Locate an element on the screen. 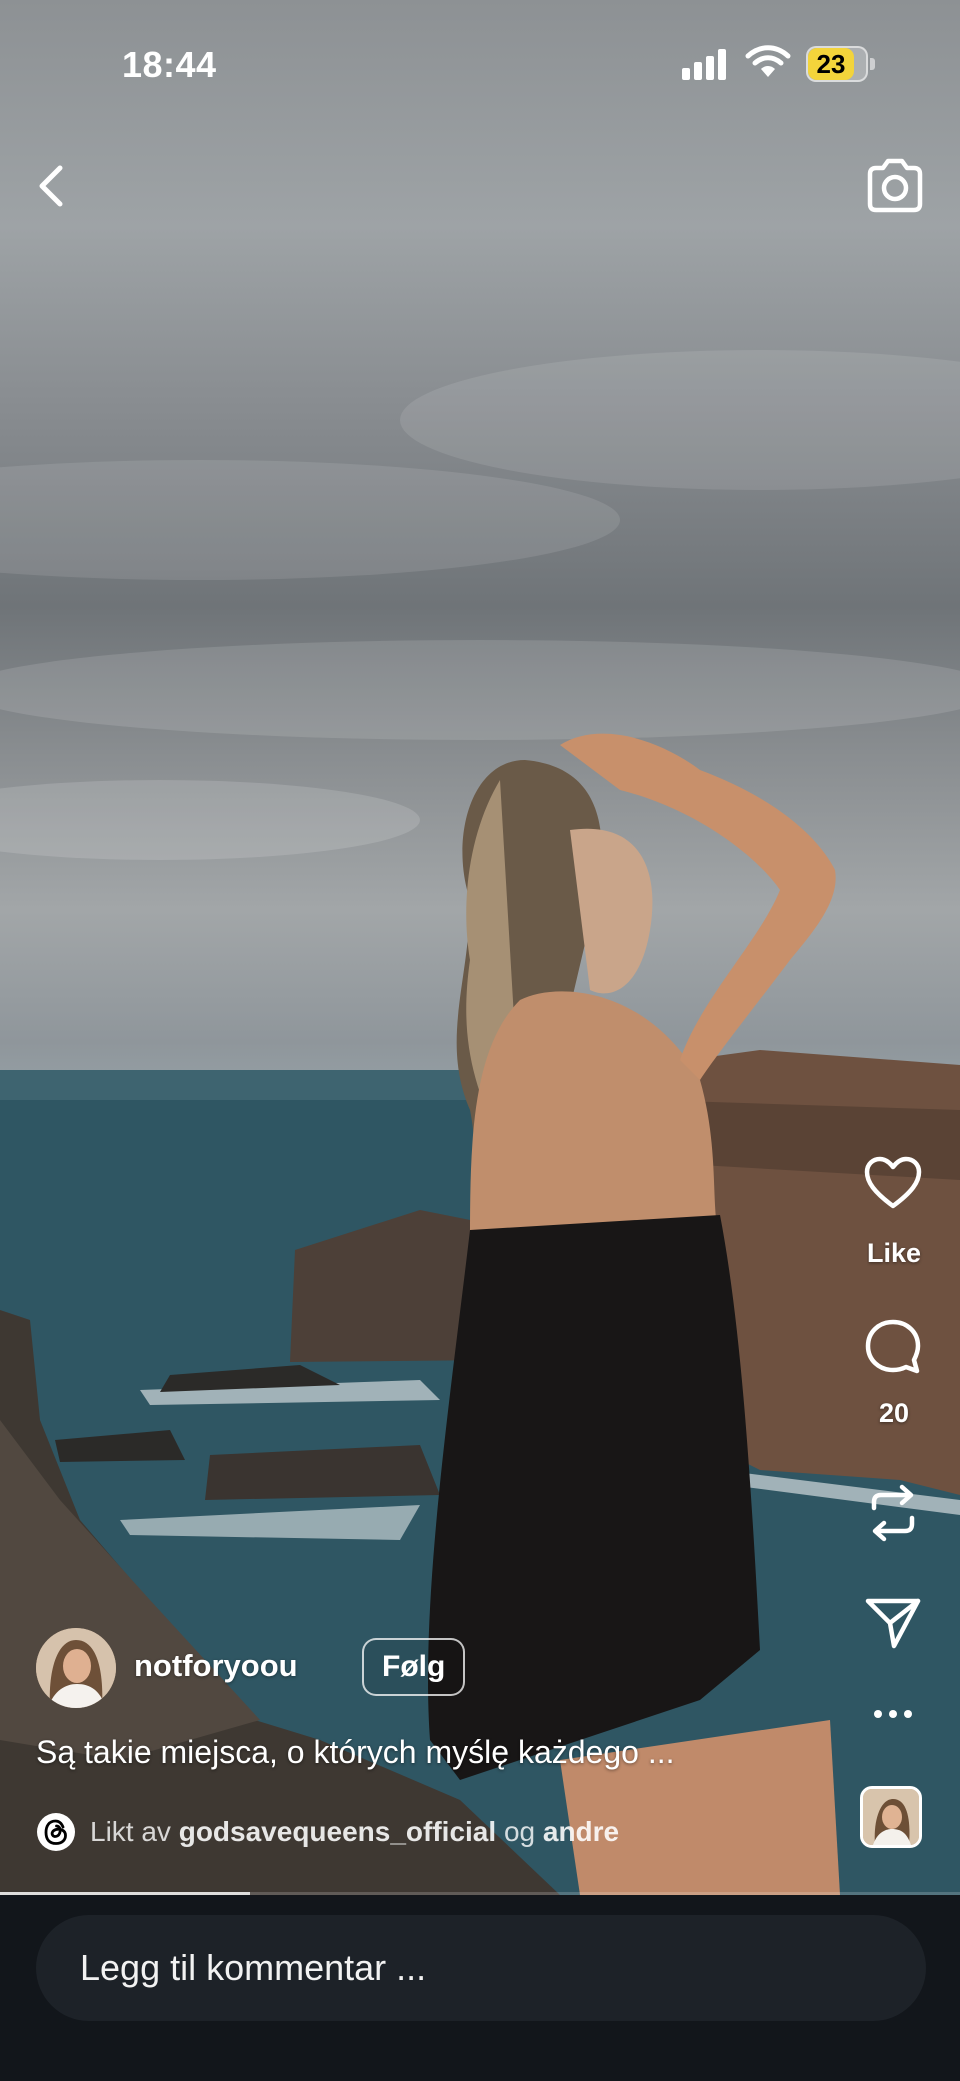  cellular-signal-icon is located at coordinates (704, 64).